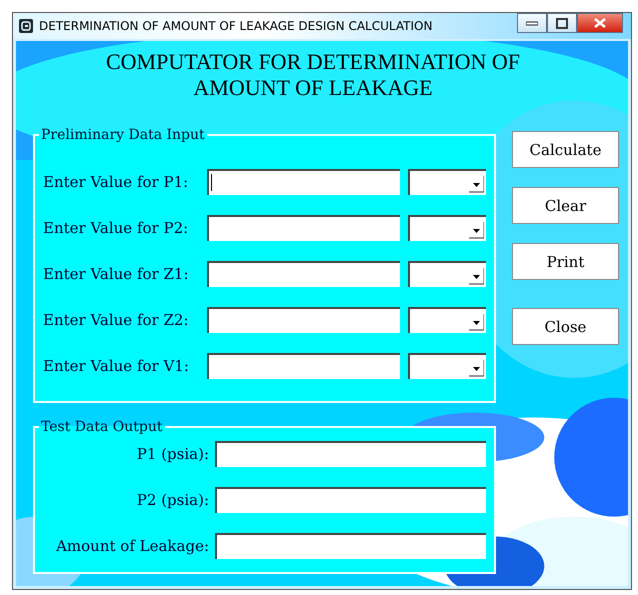 The height and width of the screenshot is (595, 638). Describe the element at coordinates (102, 427) in the screenshot. I see `group-title: Test Data Output` at that location.